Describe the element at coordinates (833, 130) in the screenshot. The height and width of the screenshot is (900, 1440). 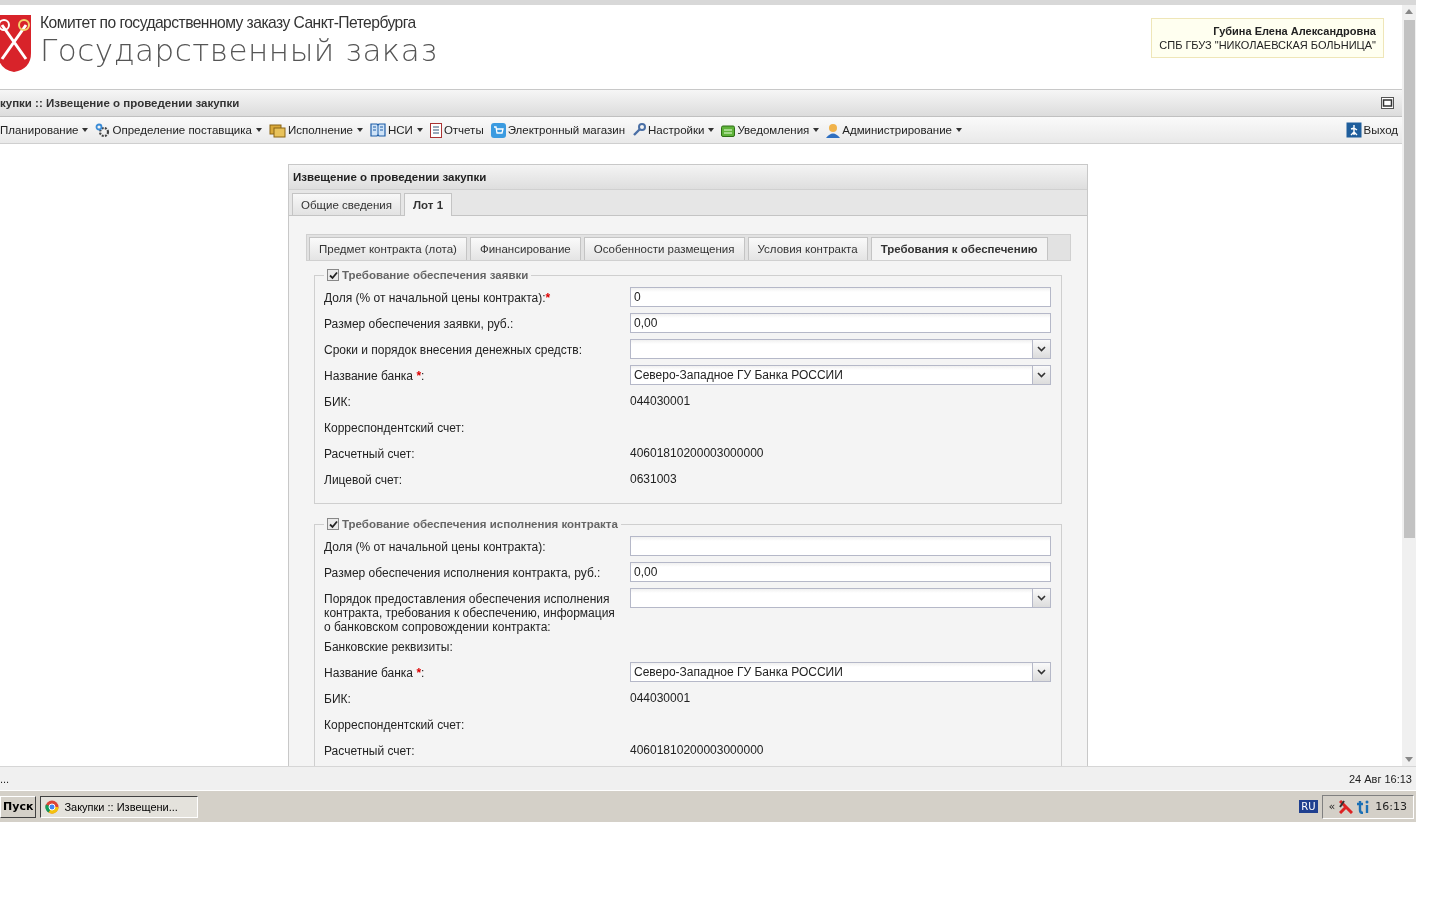
I see `user-icon` at that location.